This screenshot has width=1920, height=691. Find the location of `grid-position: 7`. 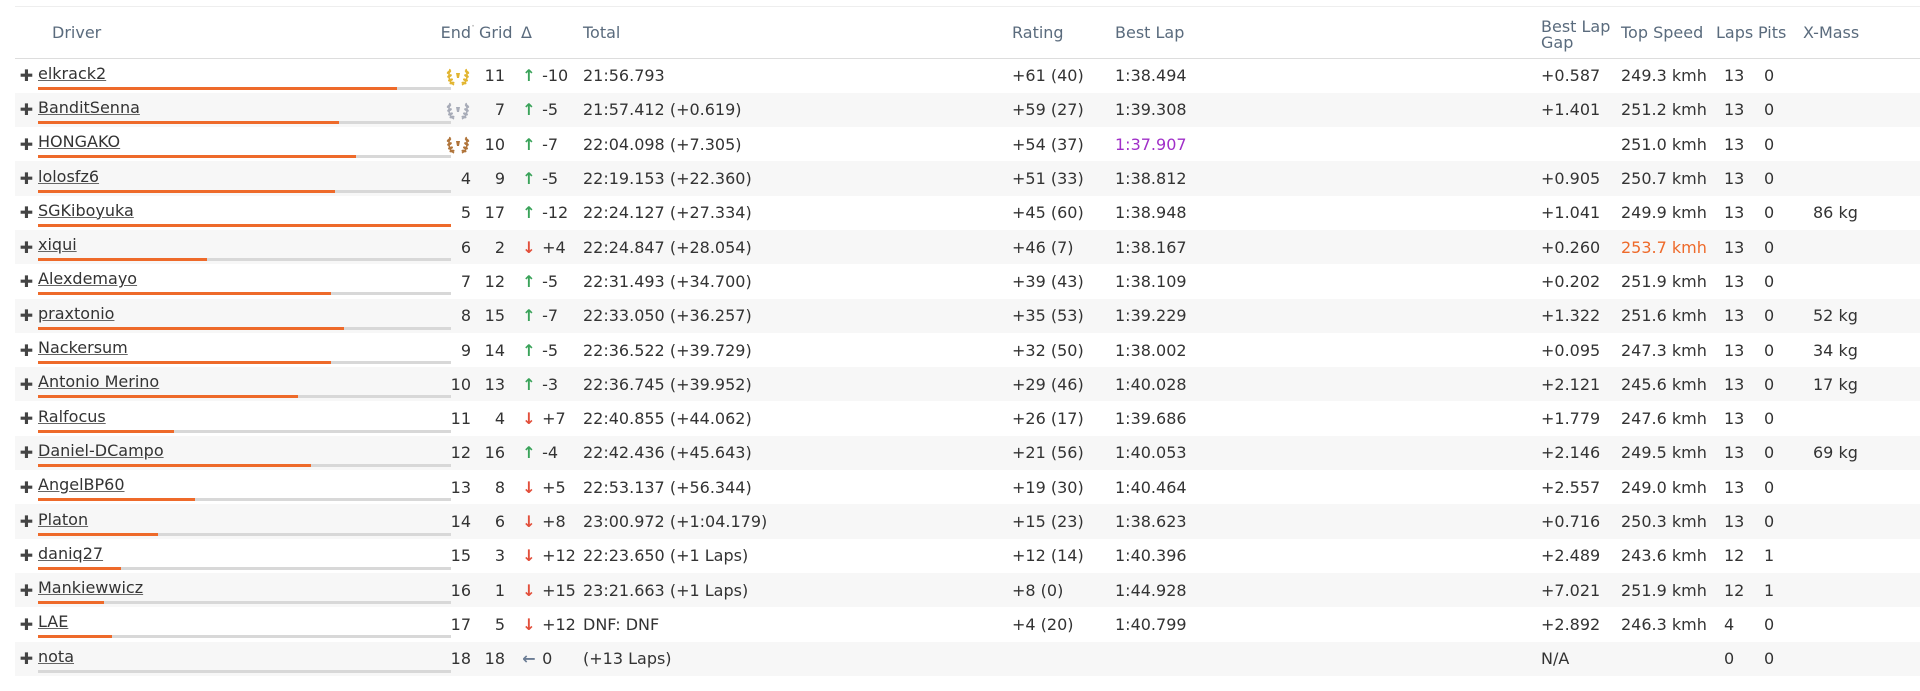

grid-position: 7 is located at coordinates (499, 110).